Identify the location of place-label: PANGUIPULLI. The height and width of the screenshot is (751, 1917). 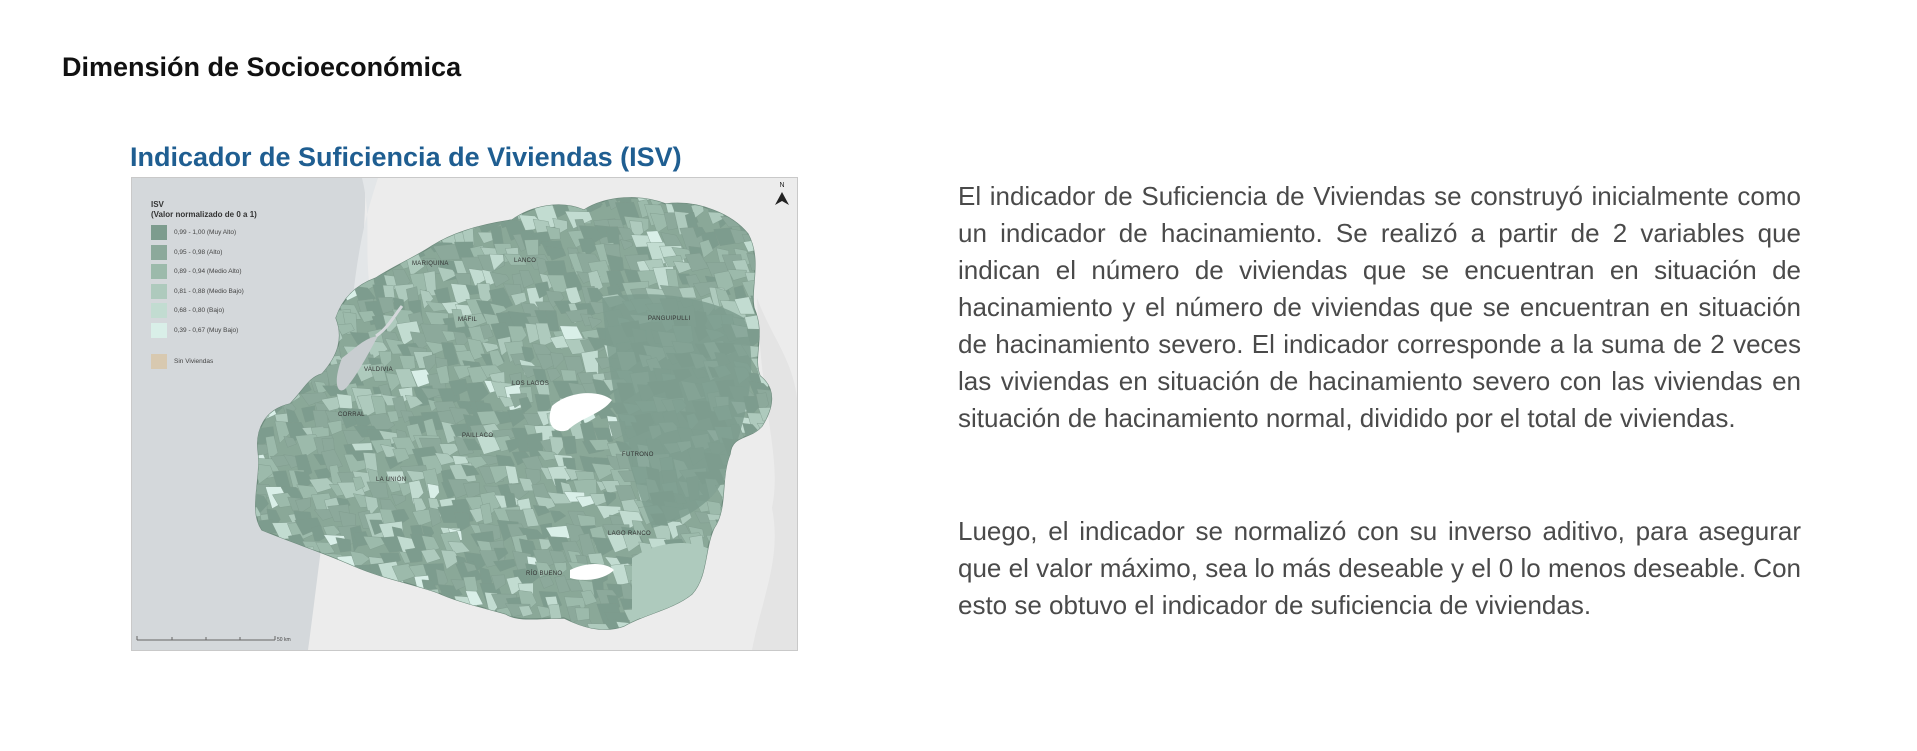
(669, 319).